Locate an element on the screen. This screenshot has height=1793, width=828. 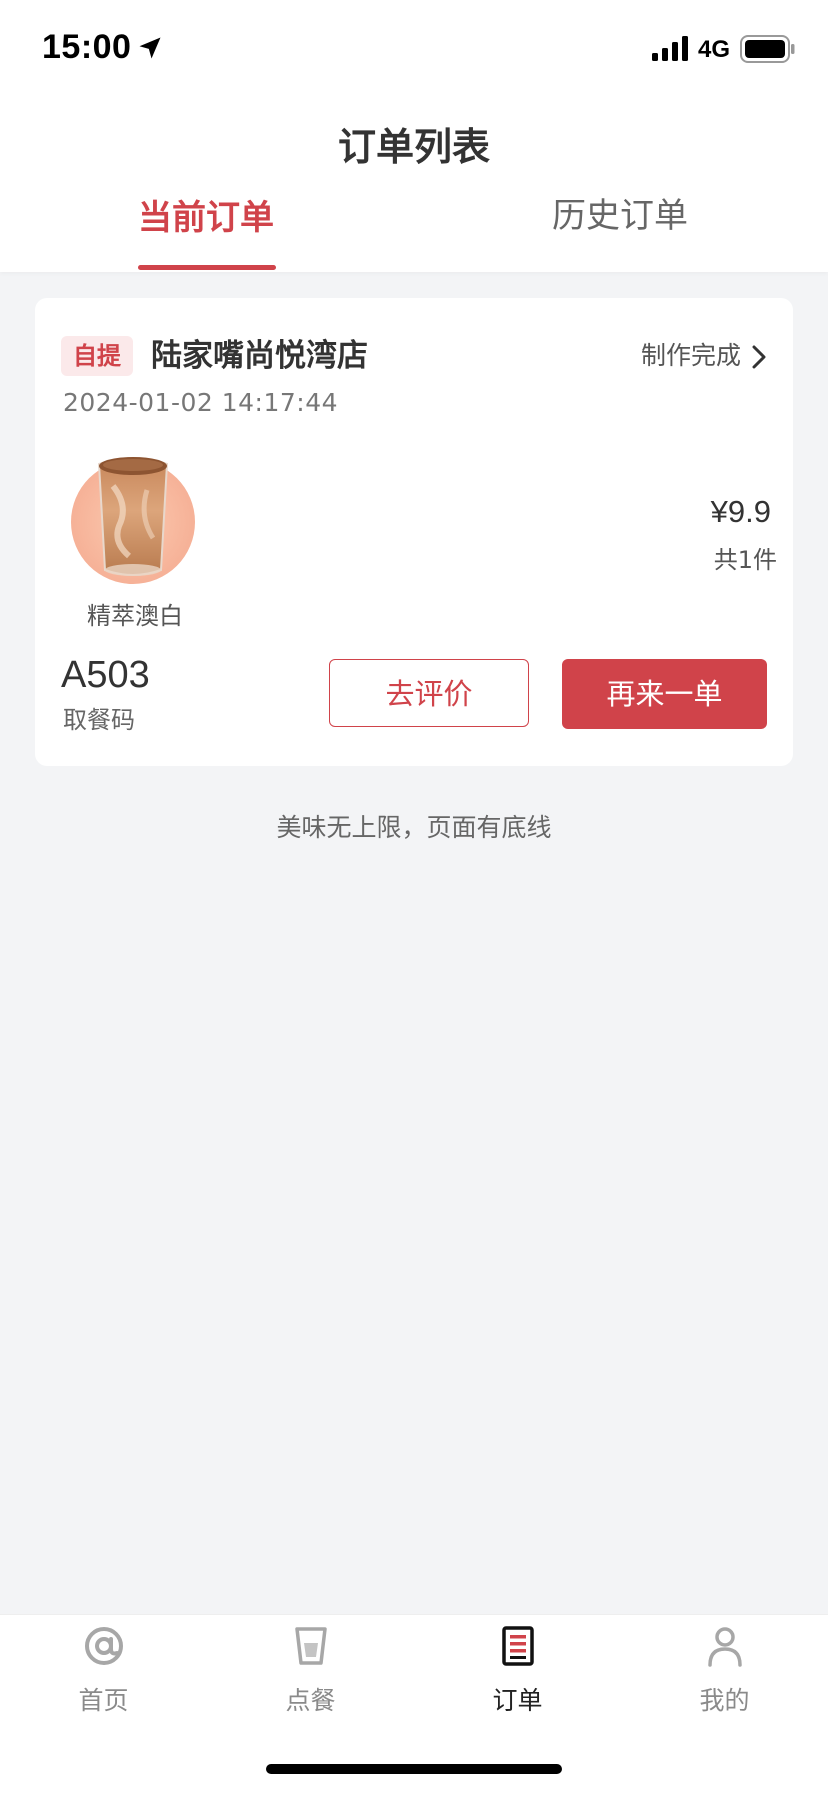
tab-current-orders: 当前订单 is located at coordinates (206, 214).